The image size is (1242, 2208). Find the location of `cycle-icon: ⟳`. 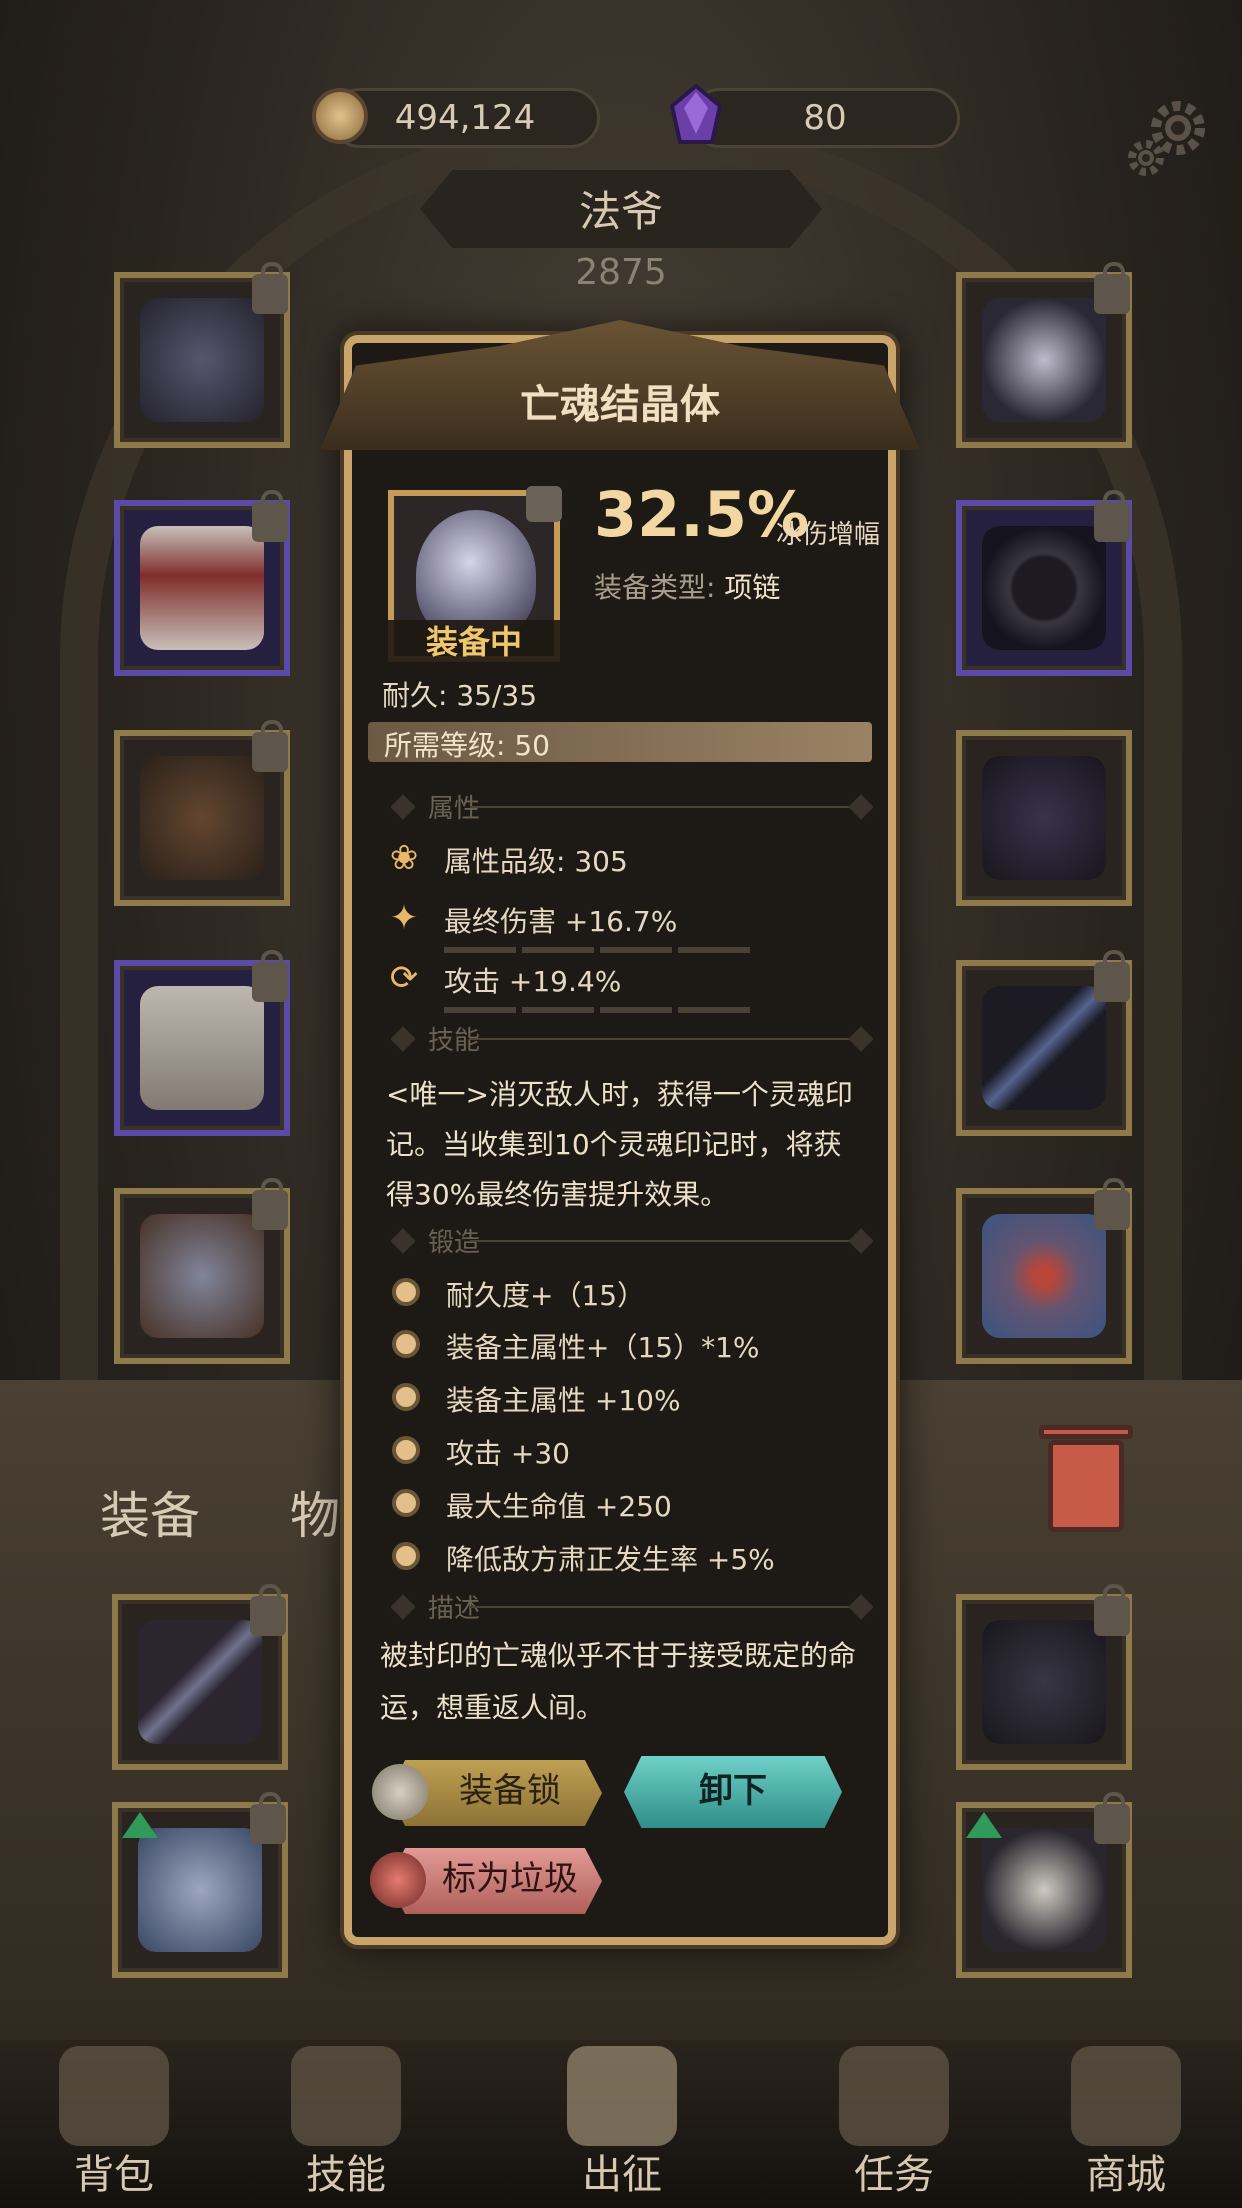

cycle-icon: ⟳ is located at coordinates (404, 978).